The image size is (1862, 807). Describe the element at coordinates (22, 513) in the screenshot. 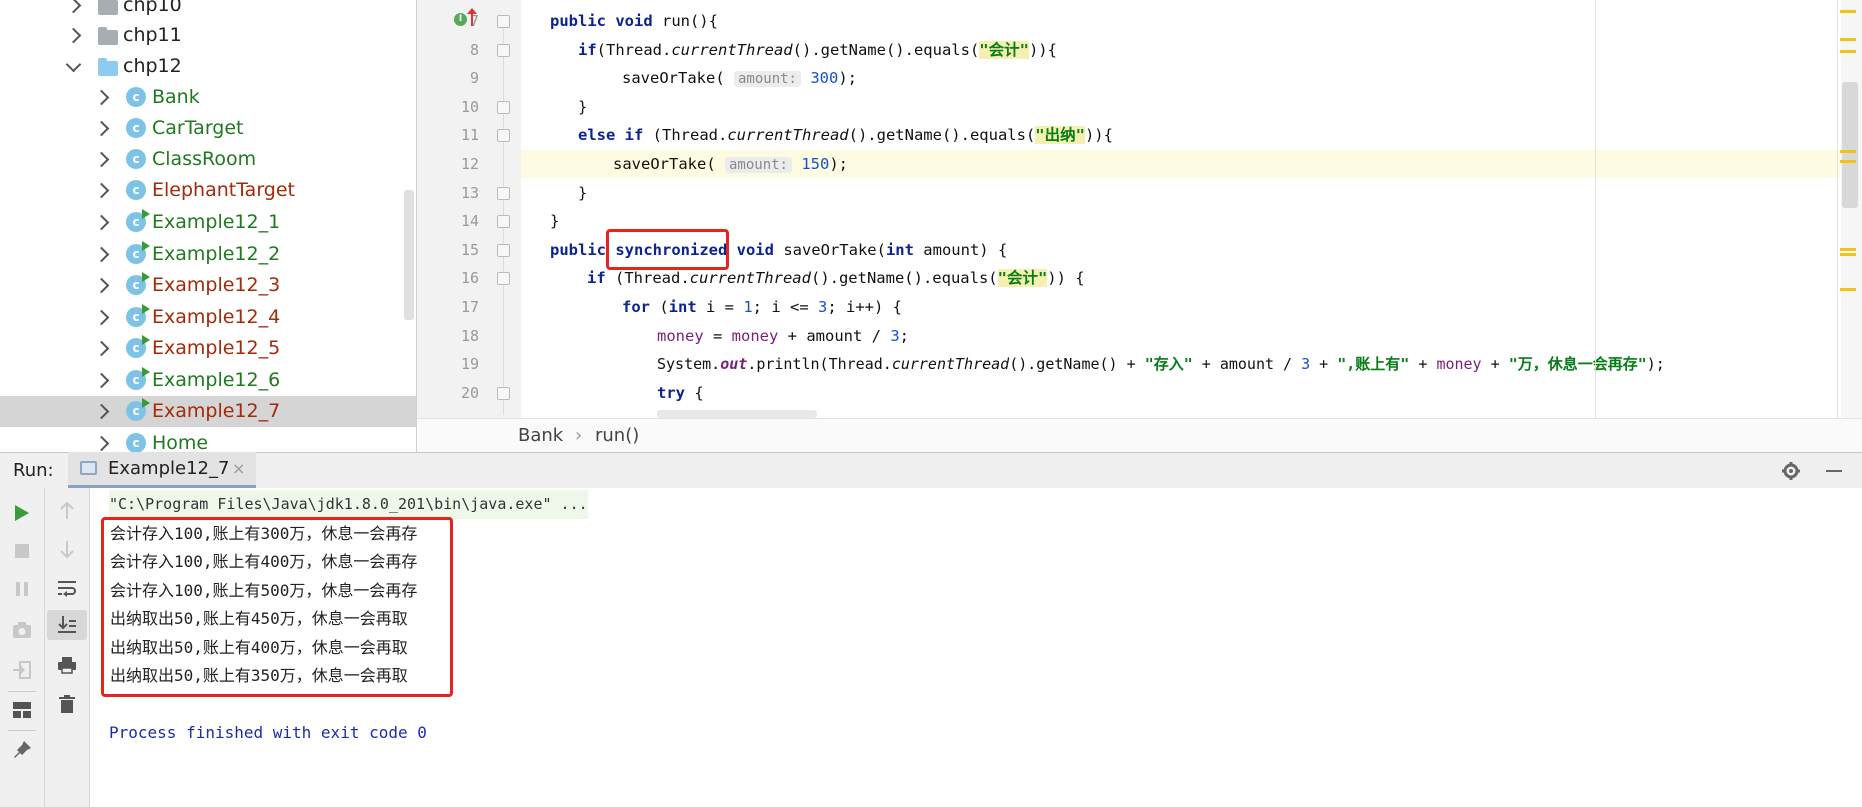

I see `rerun-icon` at that location.